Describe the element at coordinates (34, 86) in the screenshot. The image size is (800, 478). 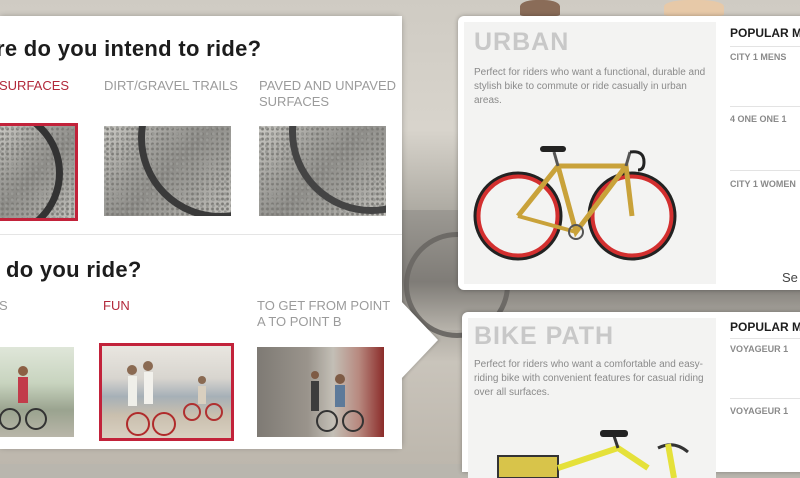
I see `option-surfaces-label: SURFACES` at that location.